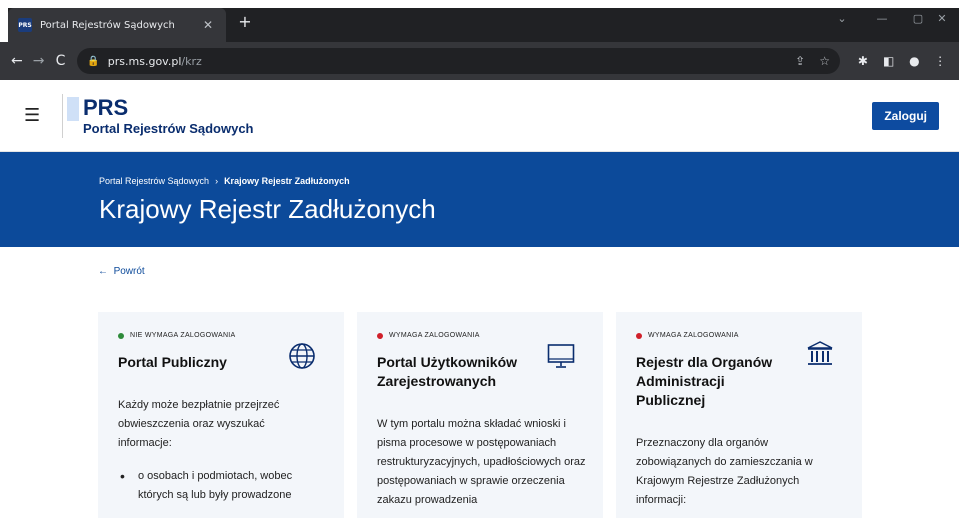 This screenshot has width=959, height=518. I want to click on login-status-badge: NIE WYMAGA ZALOGOWANIA, so click(221, 335).